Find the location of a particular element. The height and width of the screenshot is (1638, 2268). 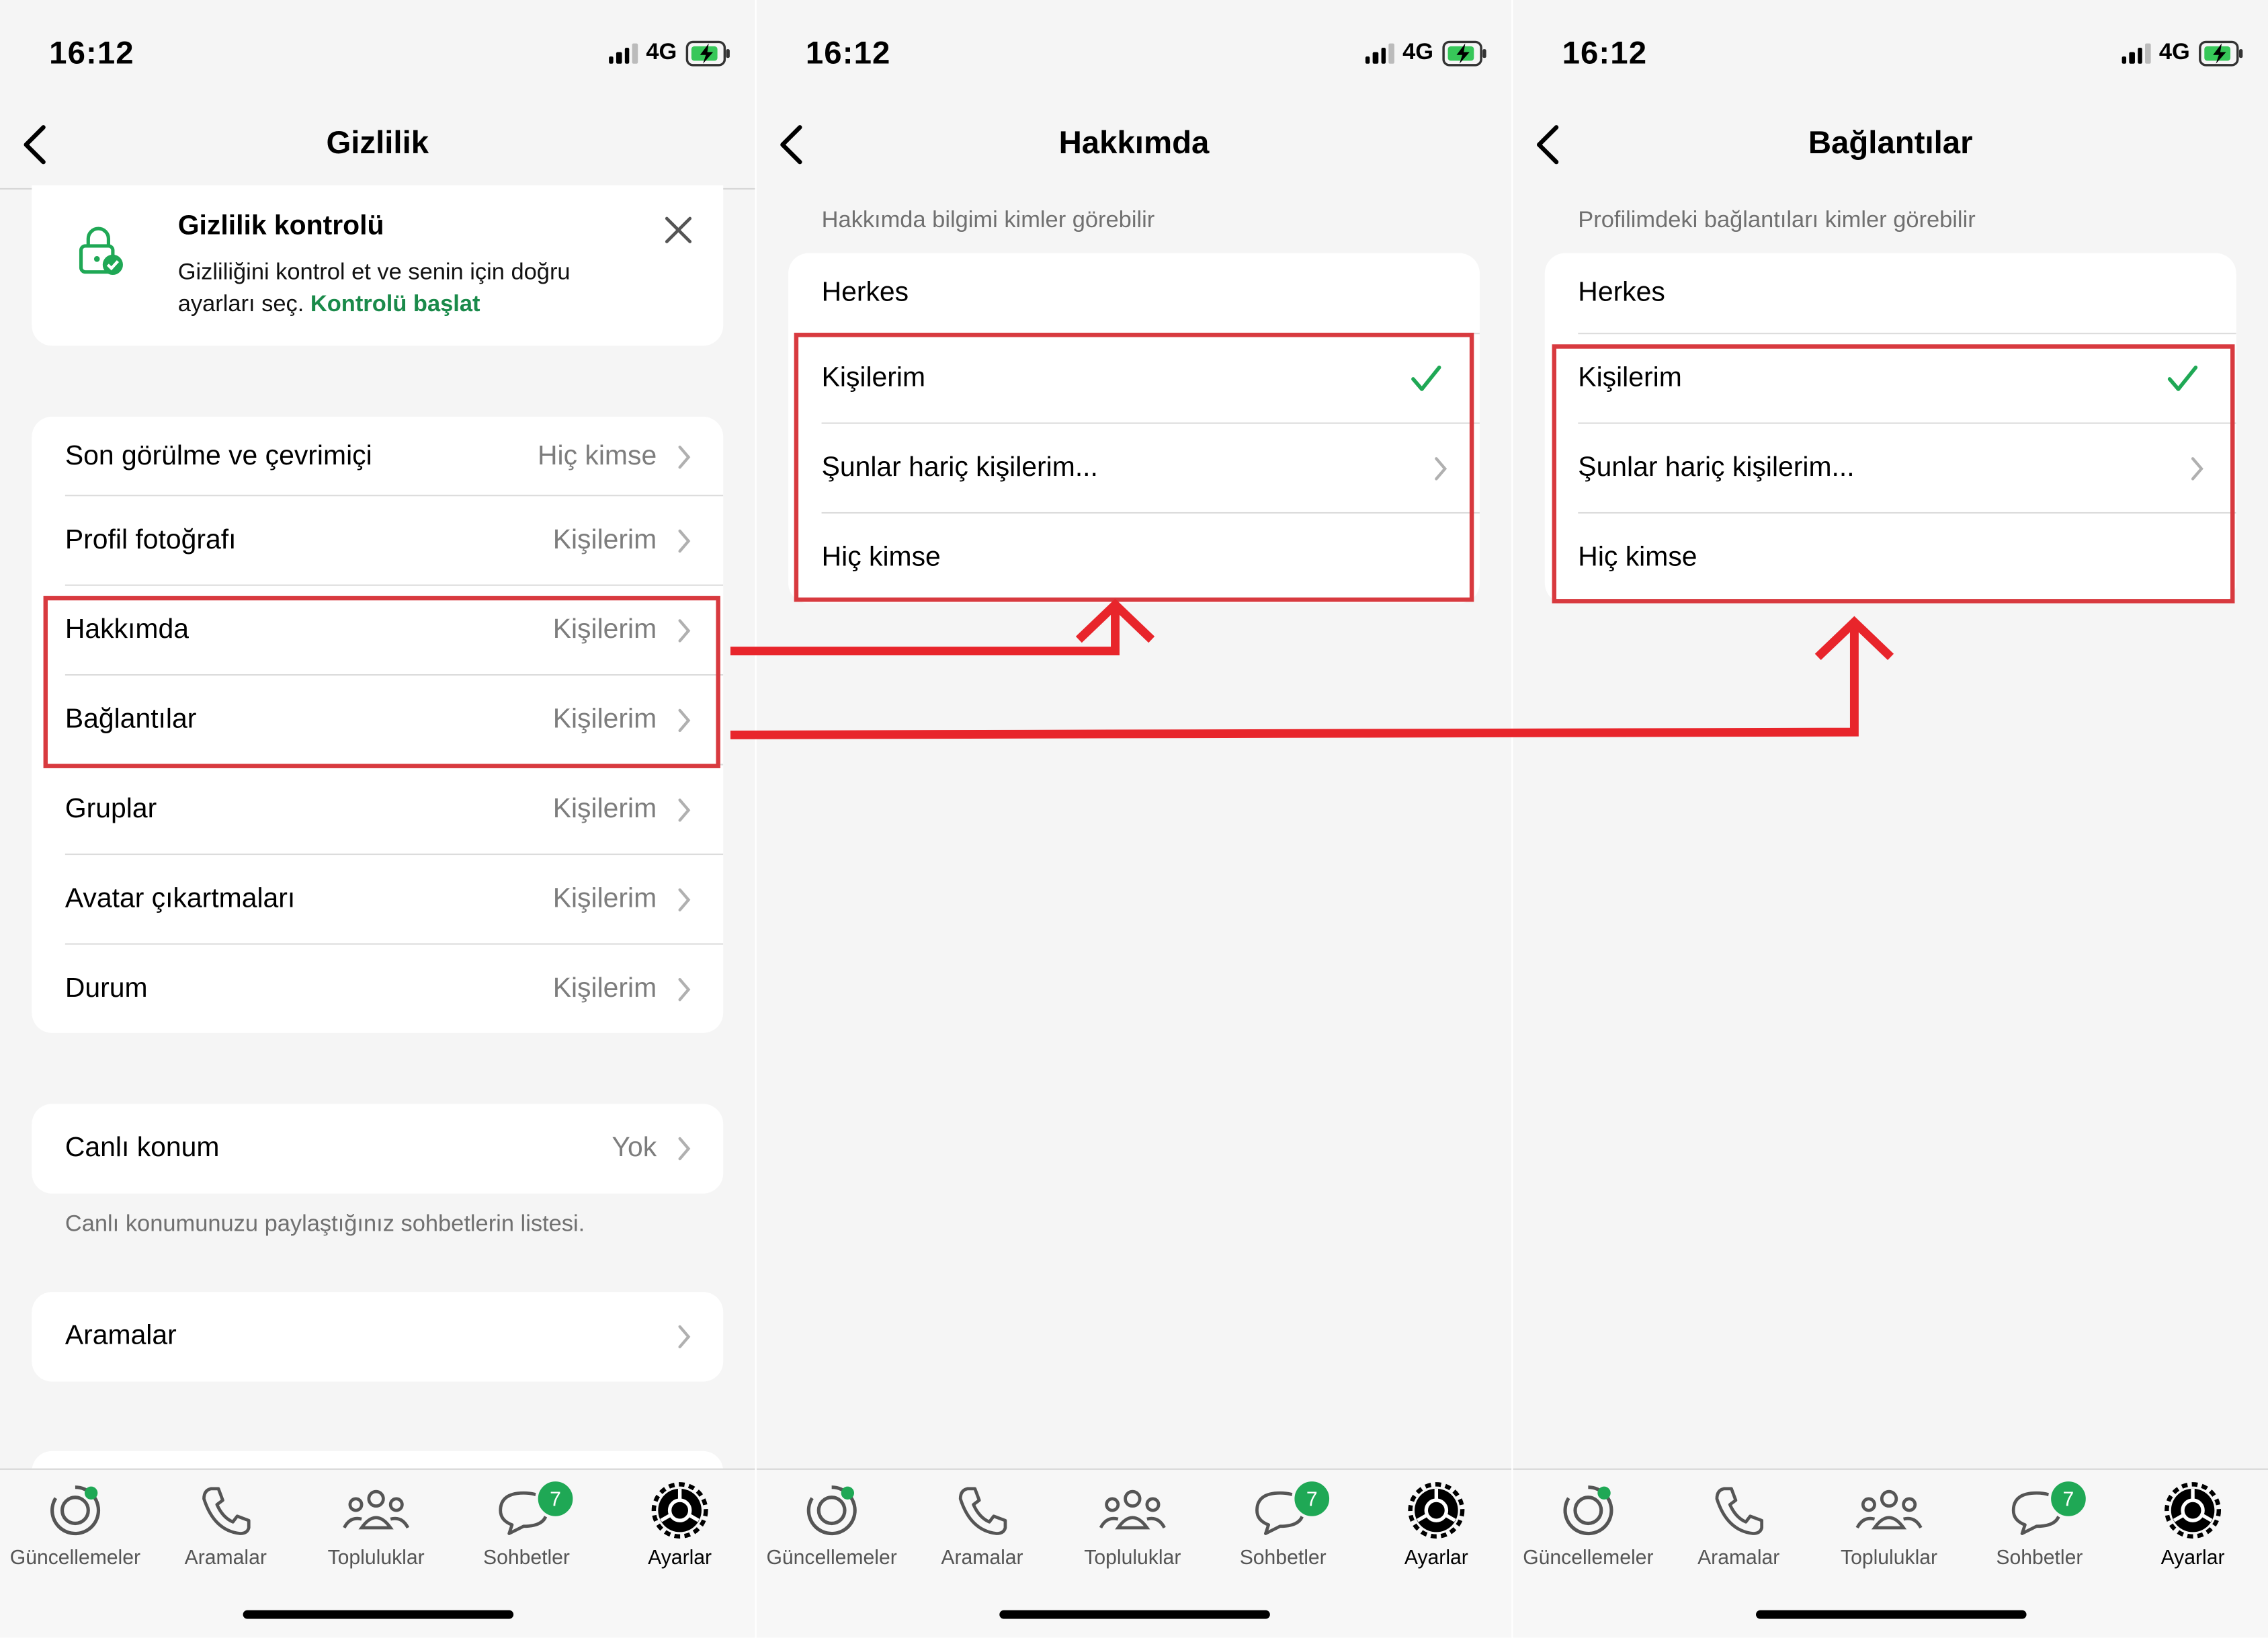

annotation-arrows is located at coordinates (1312, 668).